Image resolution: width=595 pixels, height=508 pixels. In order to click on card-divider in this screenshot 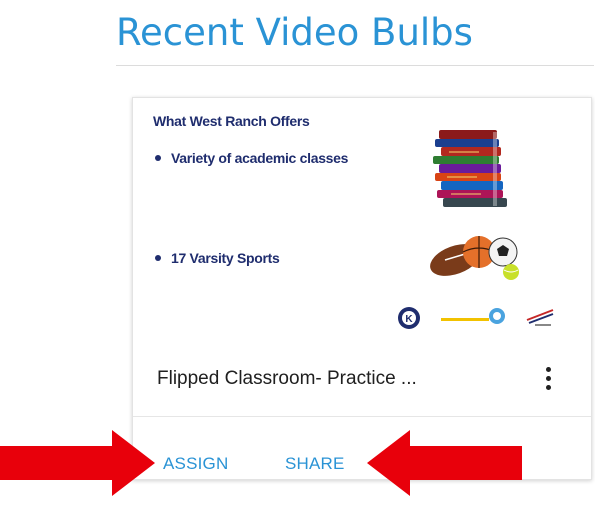, I will do `click(362, 416)`.